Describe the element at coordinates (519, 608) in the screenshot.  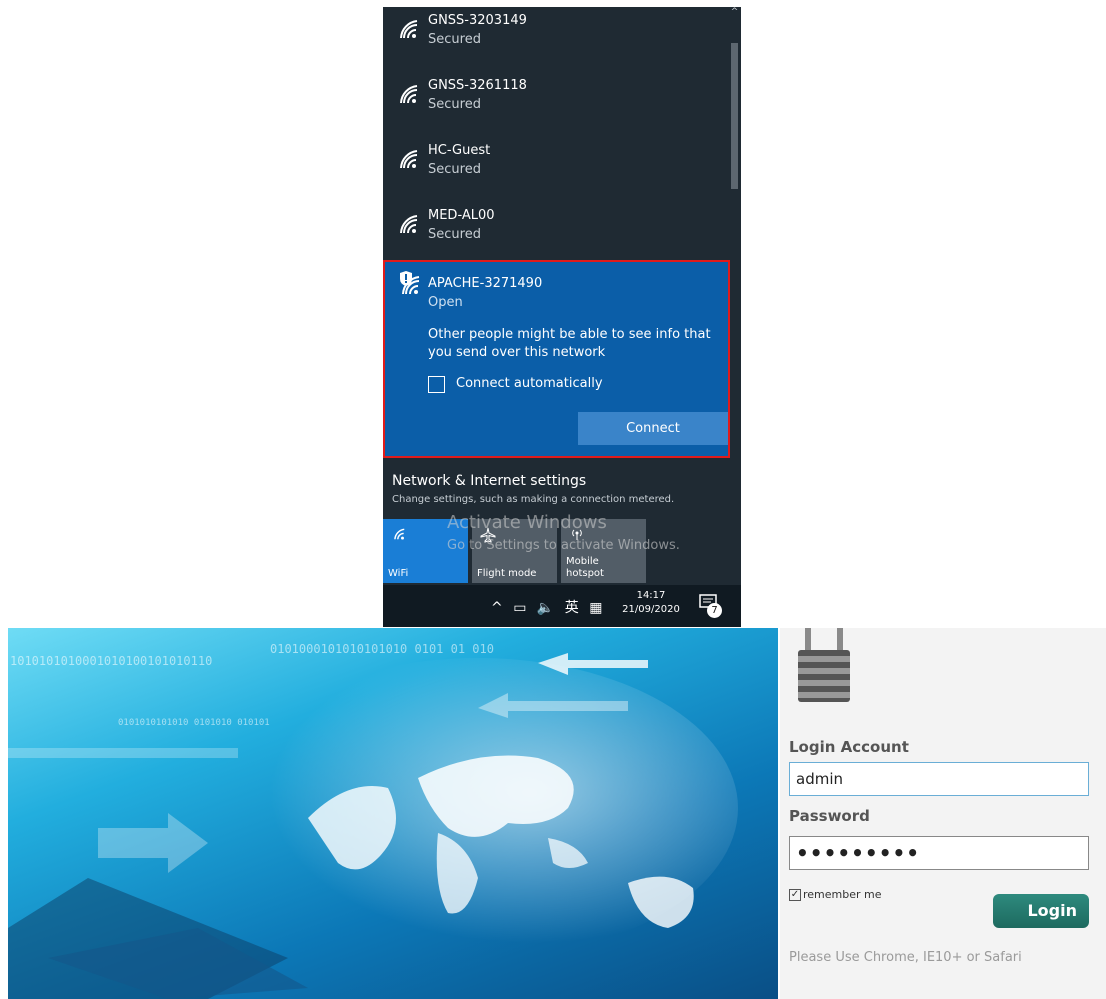
I see `battery-icon: ▭` at that location.